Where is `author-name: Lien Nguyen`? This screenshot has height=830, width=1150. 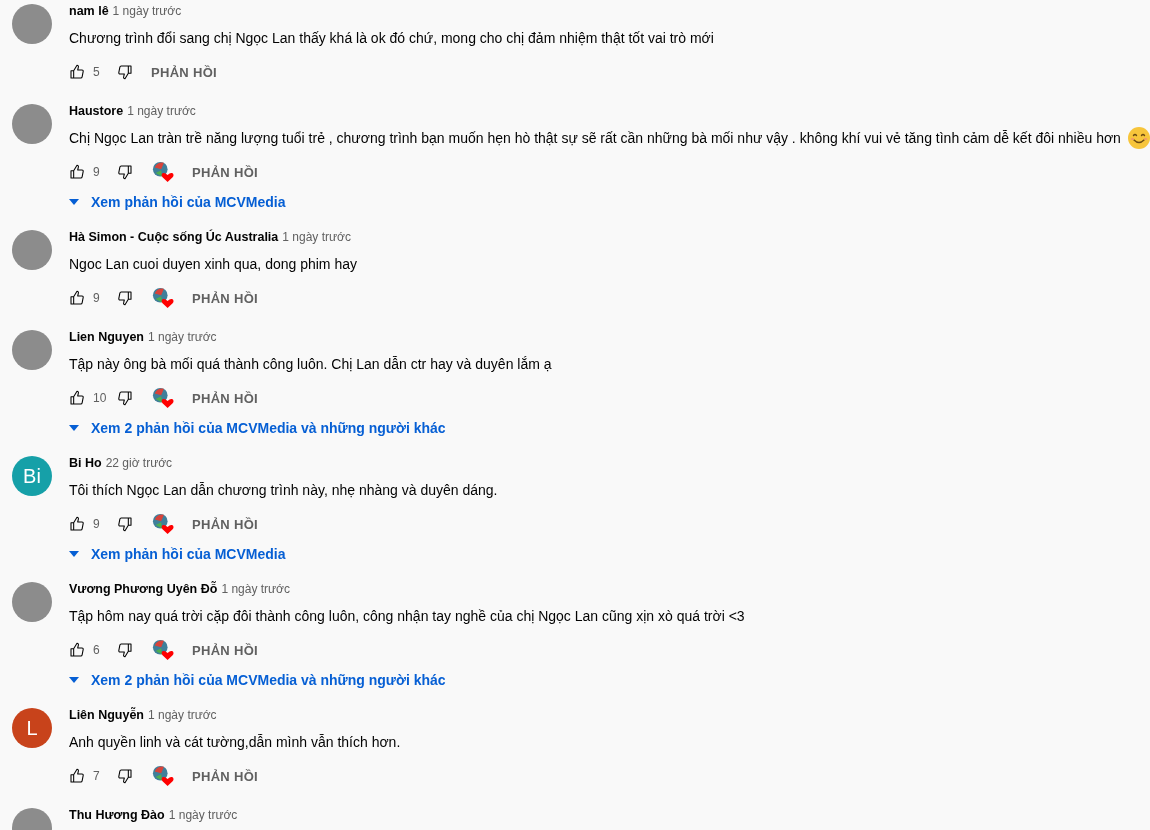
author-name: Lien Nguyen is located at coordinates (106, 337).